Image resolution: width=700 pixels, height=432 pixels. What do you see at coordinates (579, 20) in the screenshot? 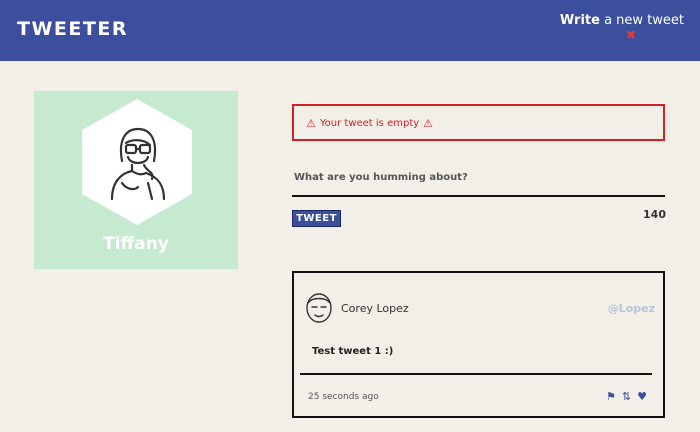
I see `write-label: Write` at bounding box center [579, 20].